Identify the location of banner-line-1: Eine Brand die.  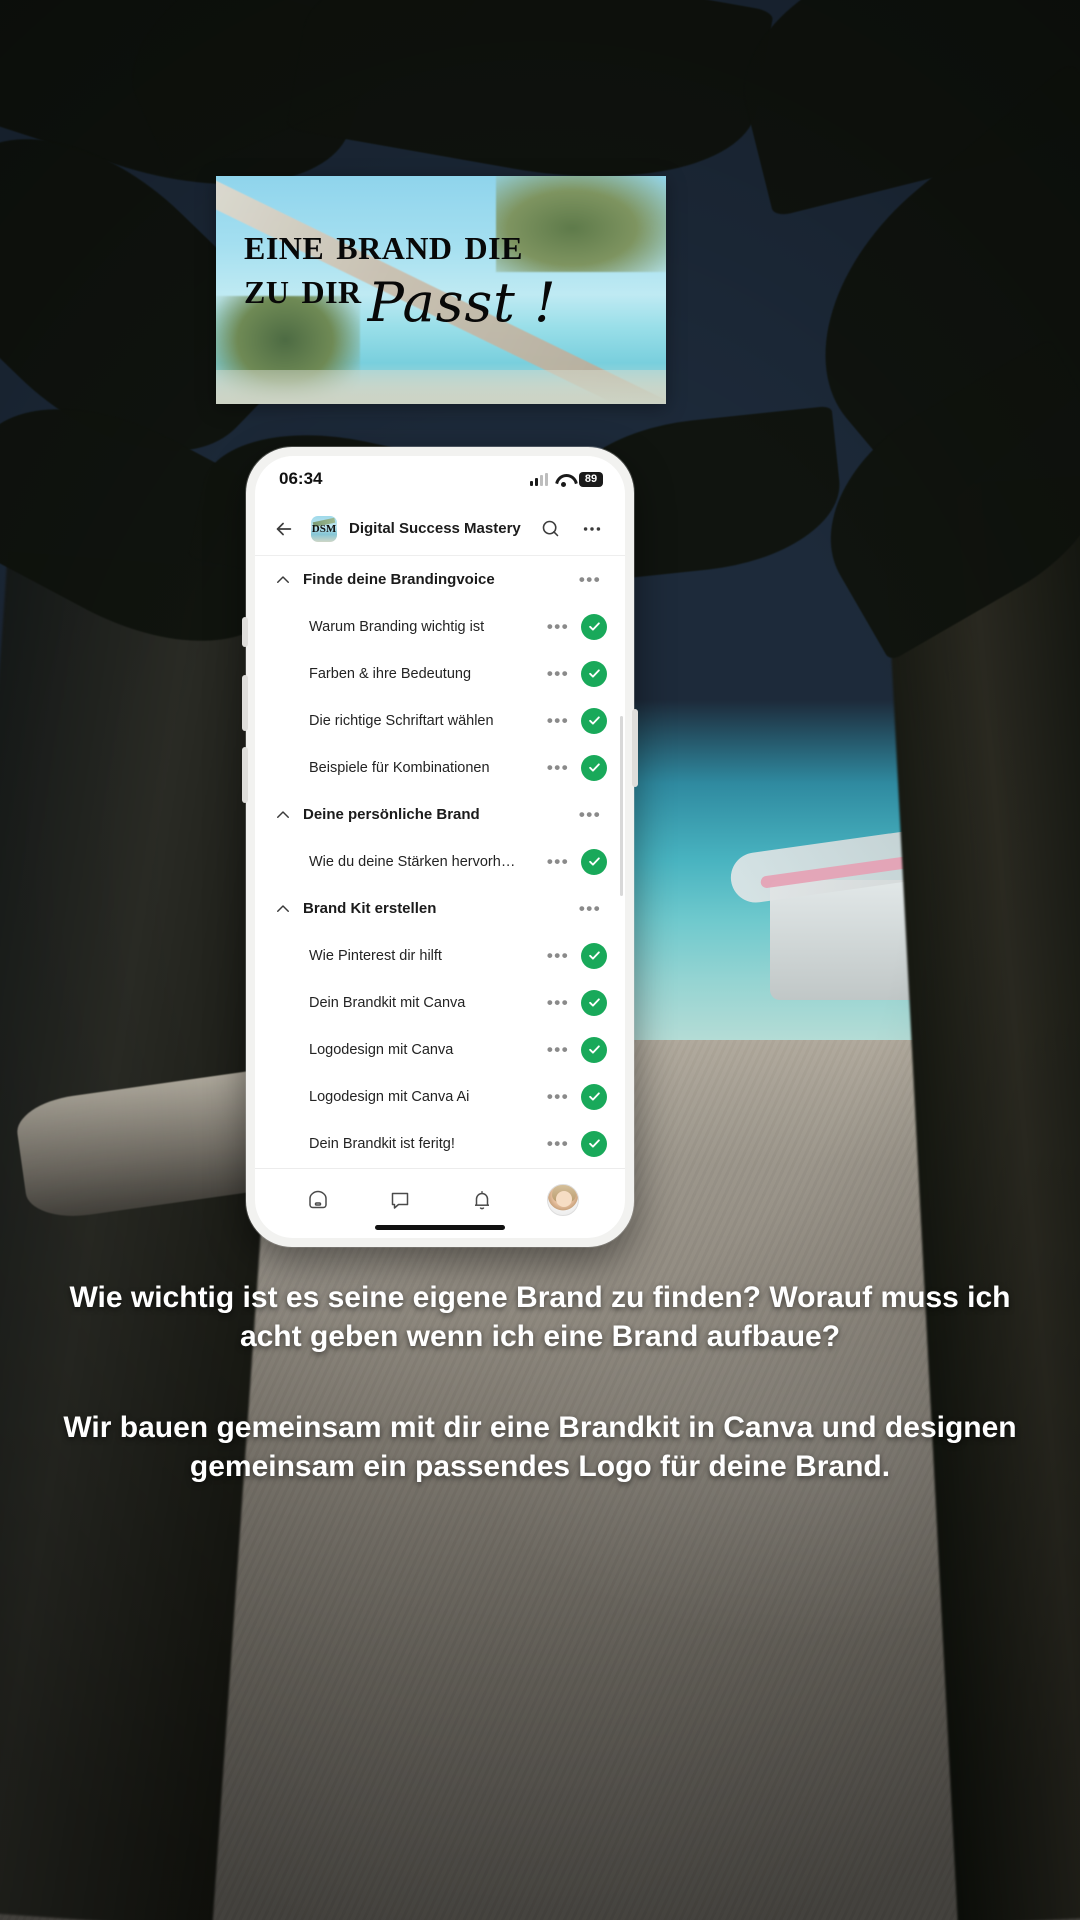
(383, 243).